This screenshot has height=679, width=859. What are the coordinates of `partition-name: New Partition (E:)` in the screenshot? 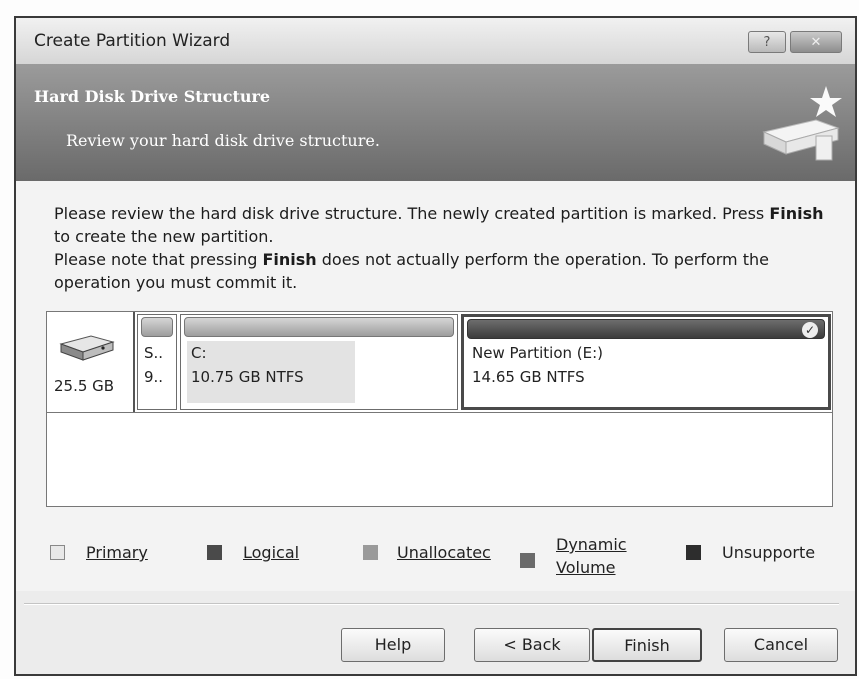 It's located at (538, 353).